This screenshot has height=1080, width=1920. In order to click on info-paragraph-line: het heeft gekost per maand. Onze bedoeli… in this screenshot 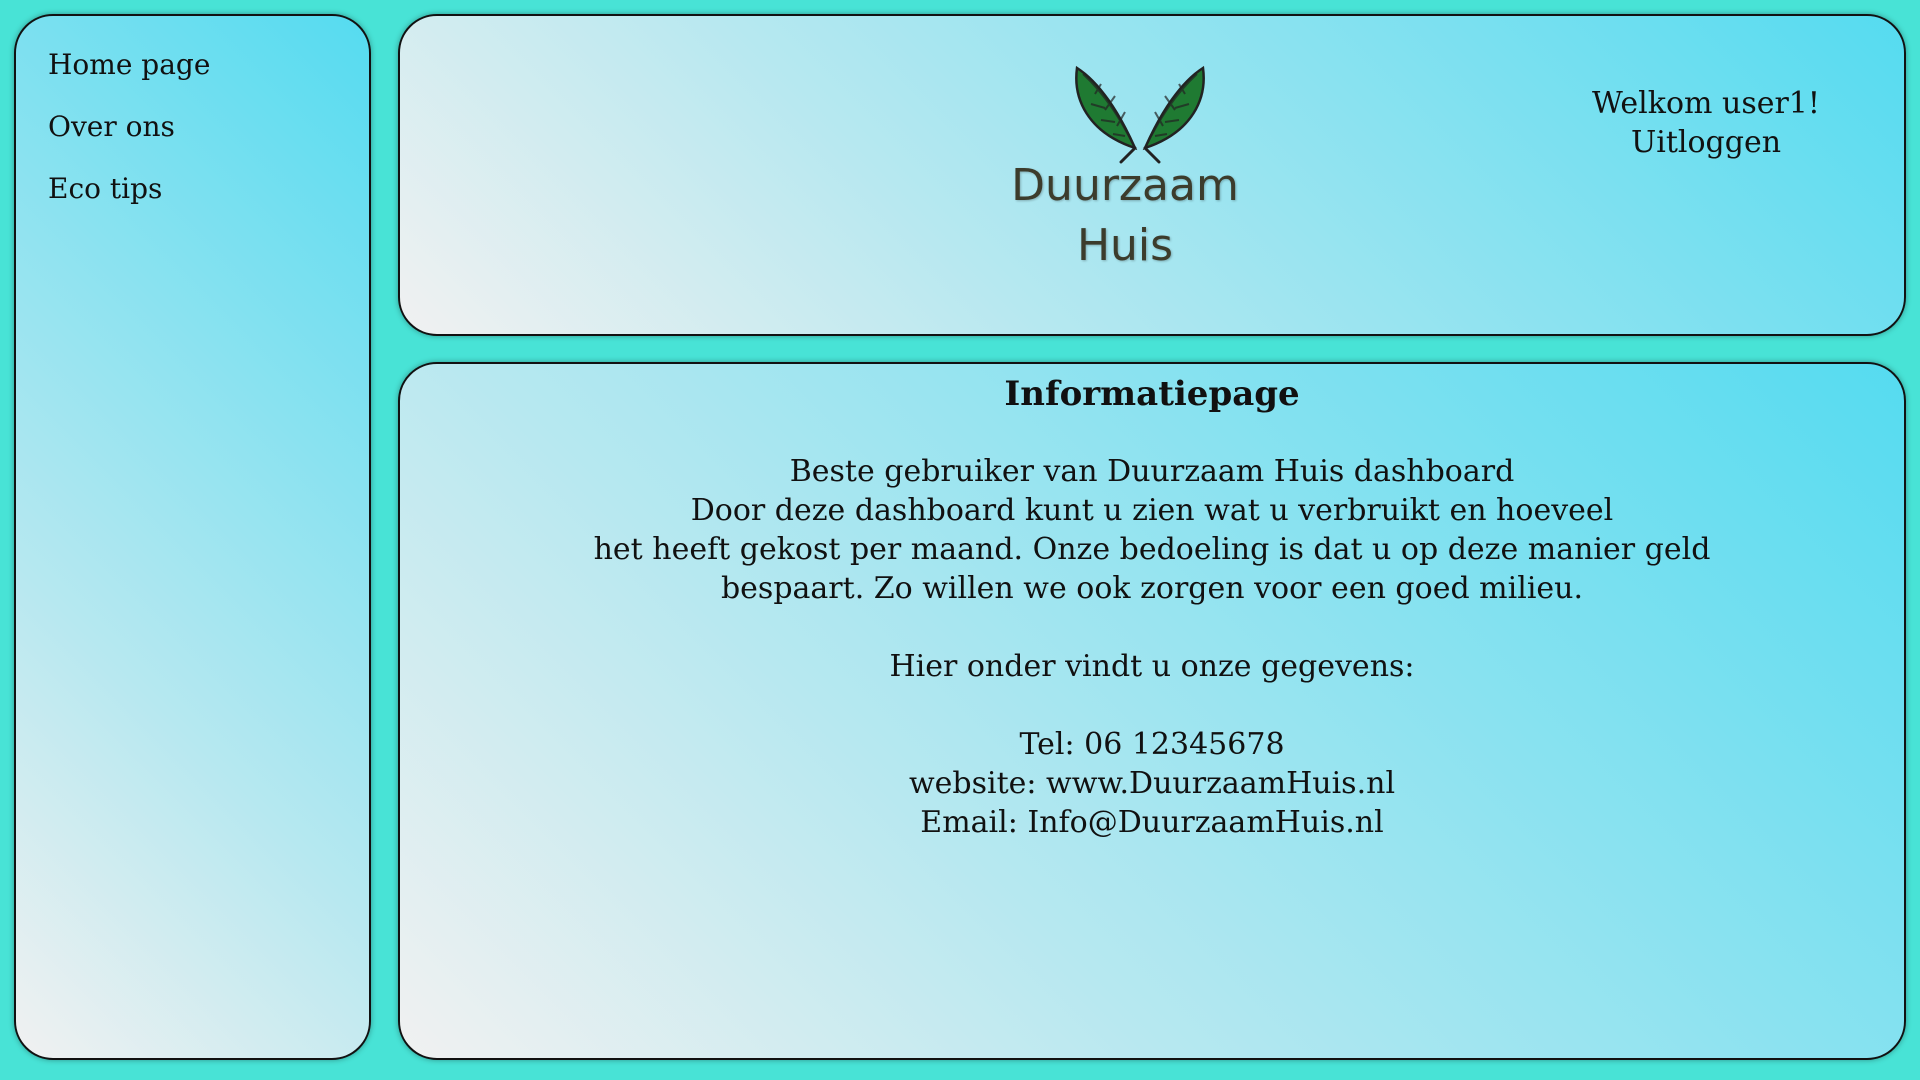, I will do `click(1152, 549)`.